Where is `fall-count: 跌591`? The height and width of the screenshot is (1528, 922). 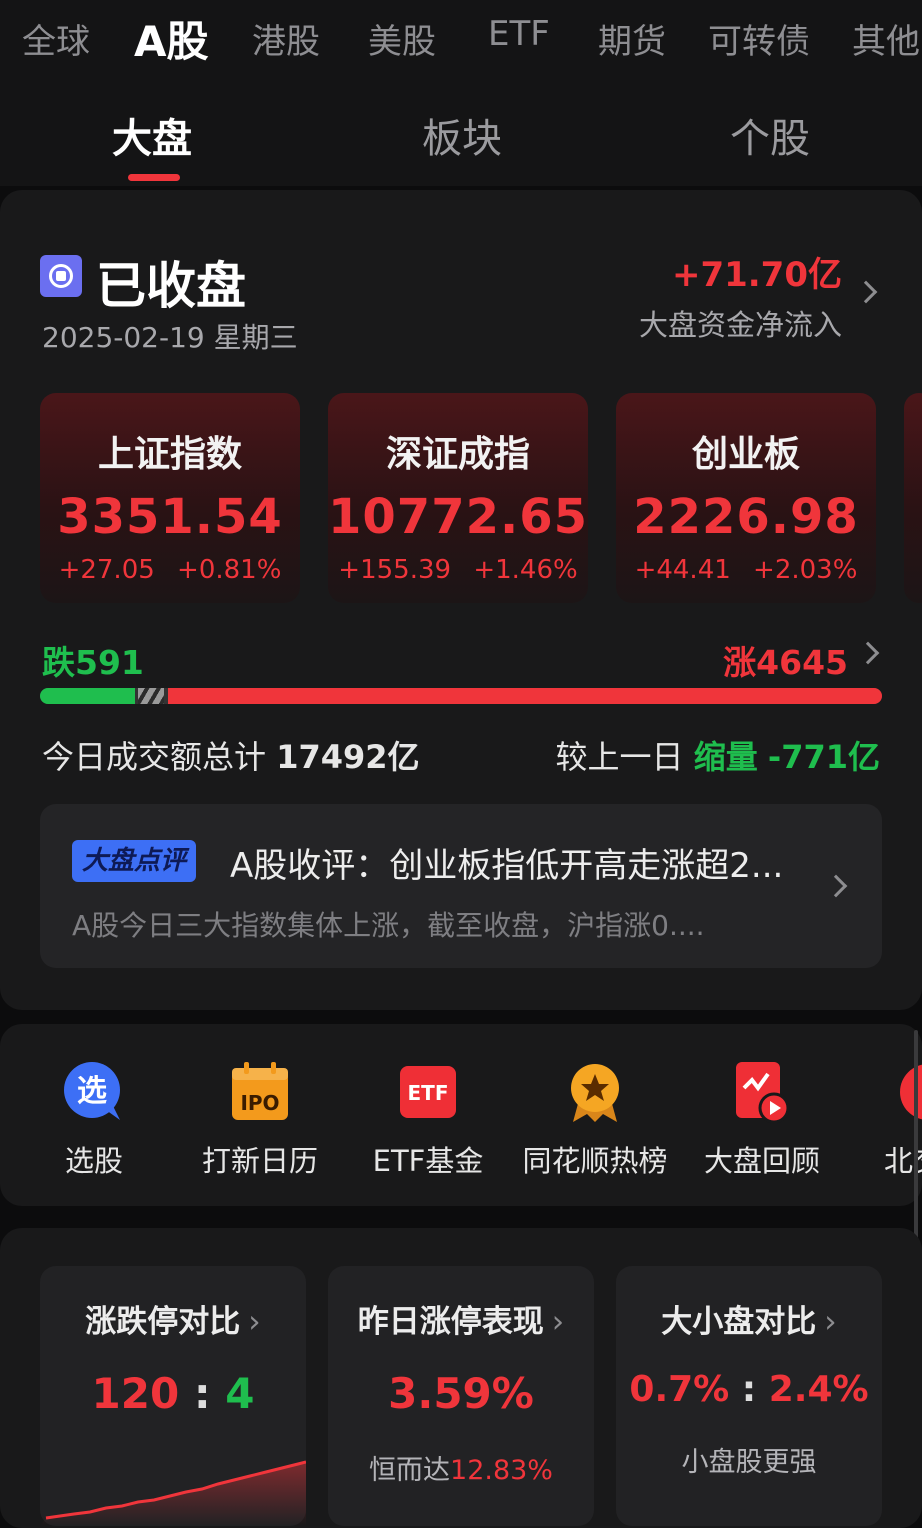 fall-count: 跌591 is located at coordinates (93, 660).